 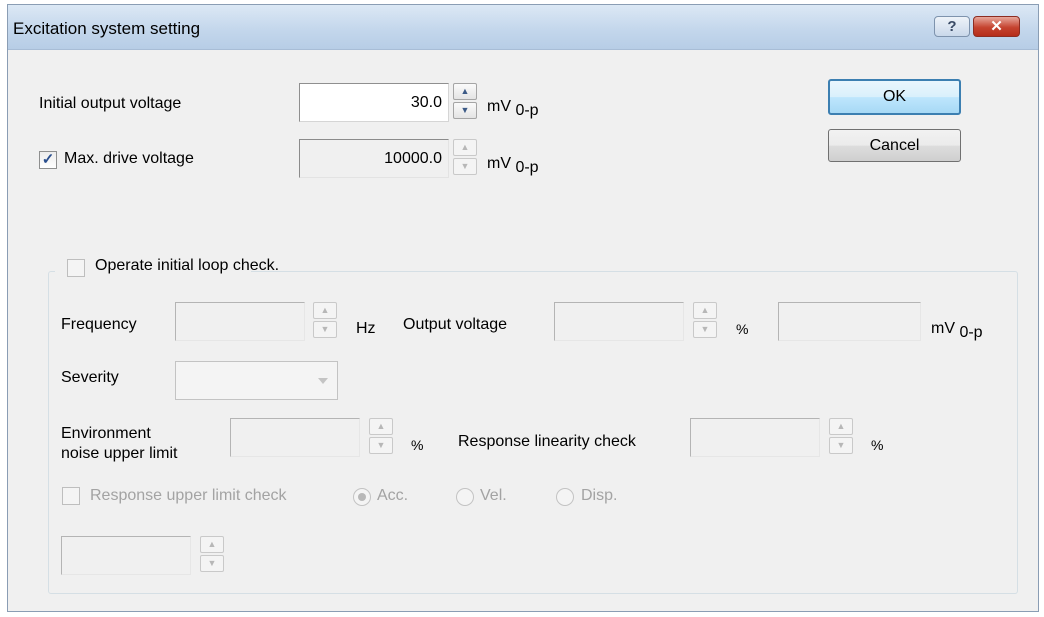 I want to click on environment-noise-label: Environment noise upper limit, so click(x=119, y=444).